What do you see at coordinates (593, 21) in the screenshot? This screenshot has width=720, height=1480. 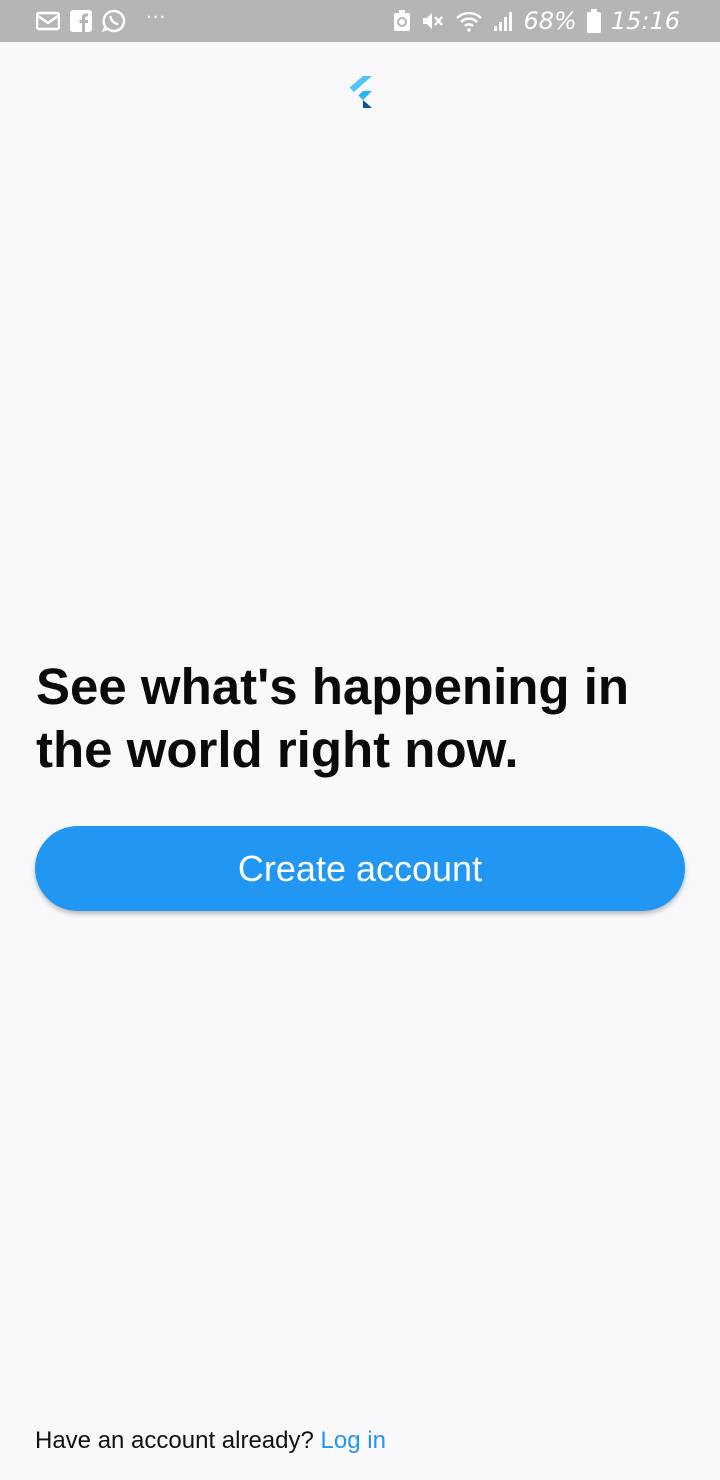 I see `battery-icon` at bounding box center [593, 21].